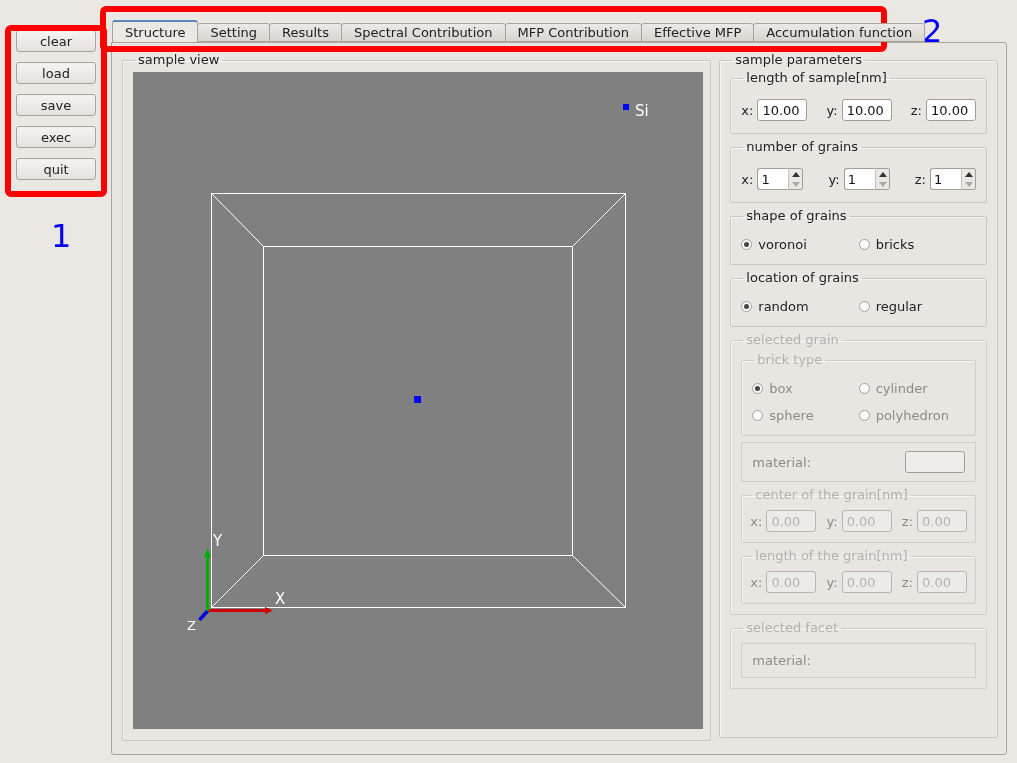 The image size is (1017, 763). What do you see at coordinates (899, 306) in the screenshot?
I see `radio-label: regular` at bounding box center [899, 306].